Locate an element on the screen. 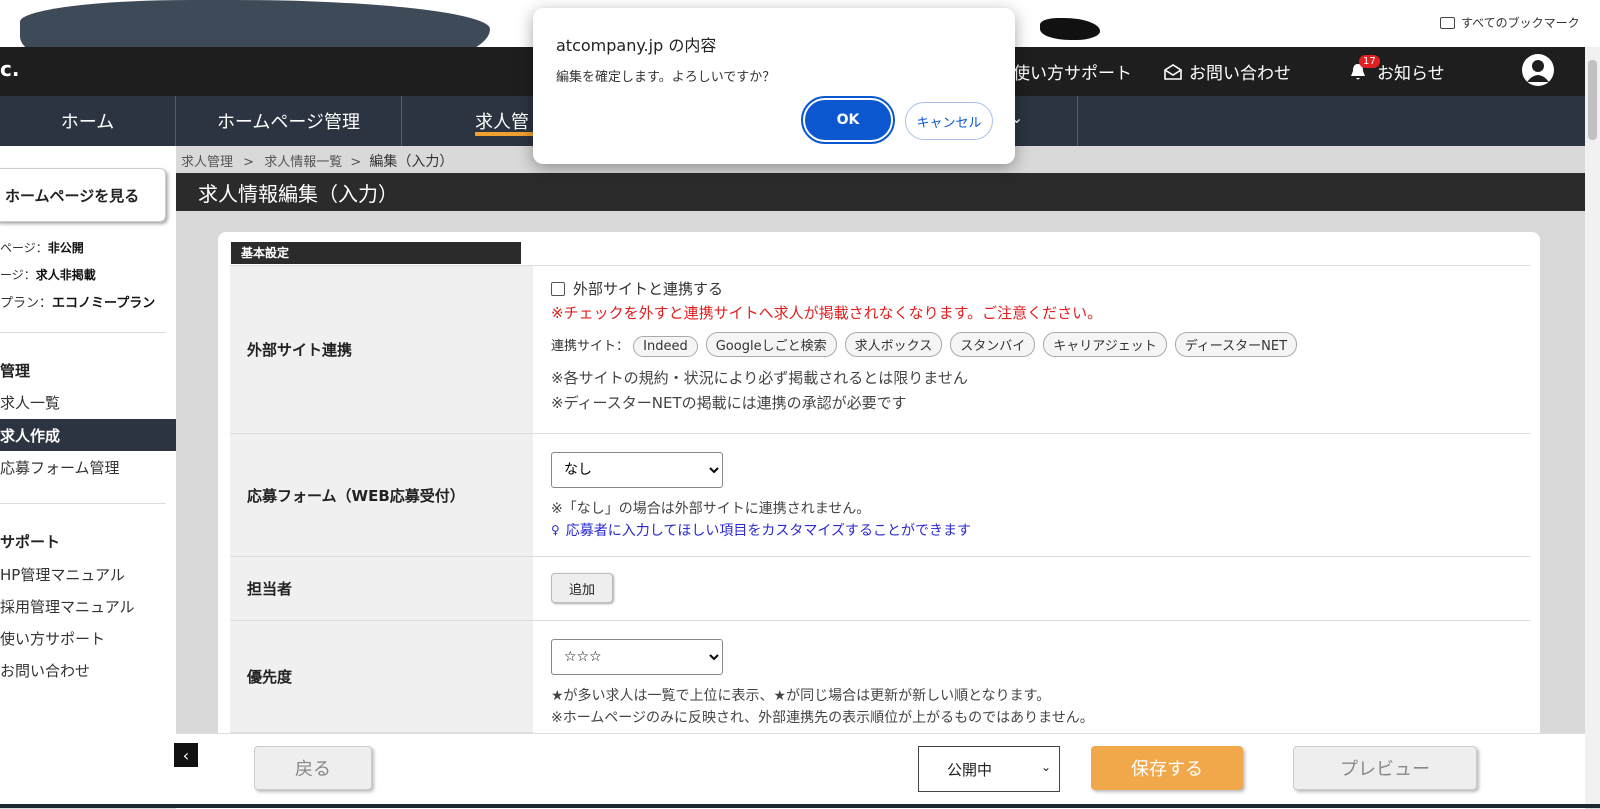  owner-label: 担当者 is located at coordinates (381, 589).